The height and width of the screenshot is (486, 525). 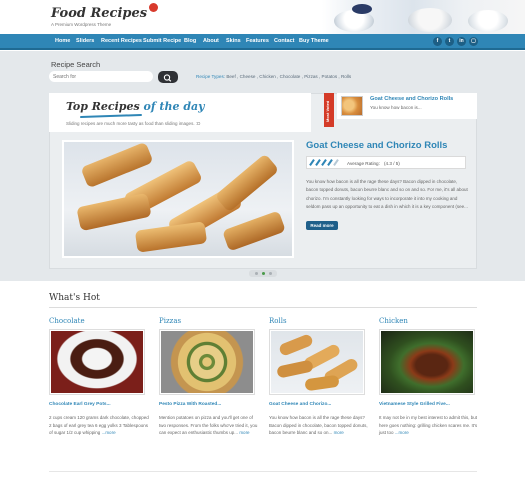 What do you see at coordinates (263, 471) in the screenshot?
I see `footer-divider` at bounding box center [263, 471].